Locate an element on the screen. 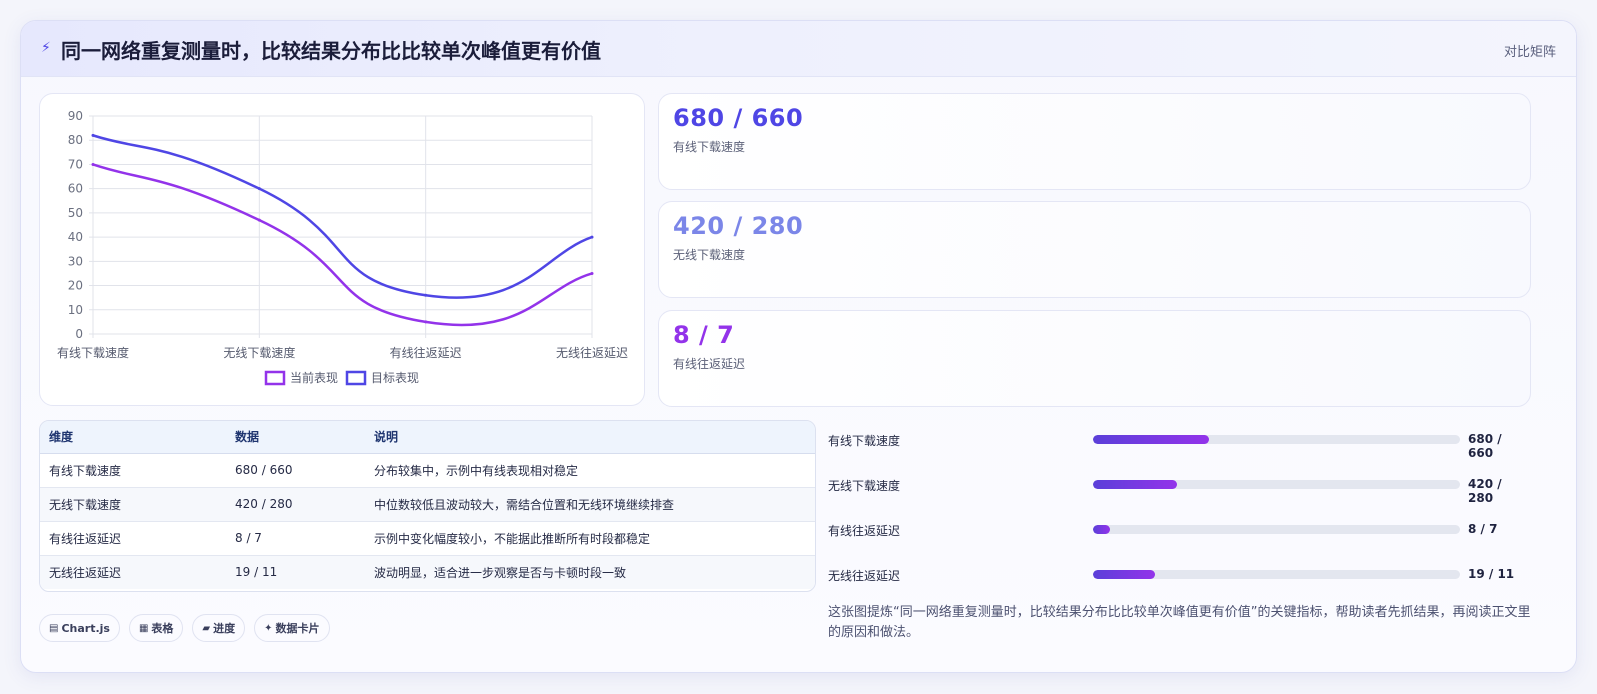 This screenshot has width=1597, height=694. table-icon: ▦ is located at coordinates (143, 628).